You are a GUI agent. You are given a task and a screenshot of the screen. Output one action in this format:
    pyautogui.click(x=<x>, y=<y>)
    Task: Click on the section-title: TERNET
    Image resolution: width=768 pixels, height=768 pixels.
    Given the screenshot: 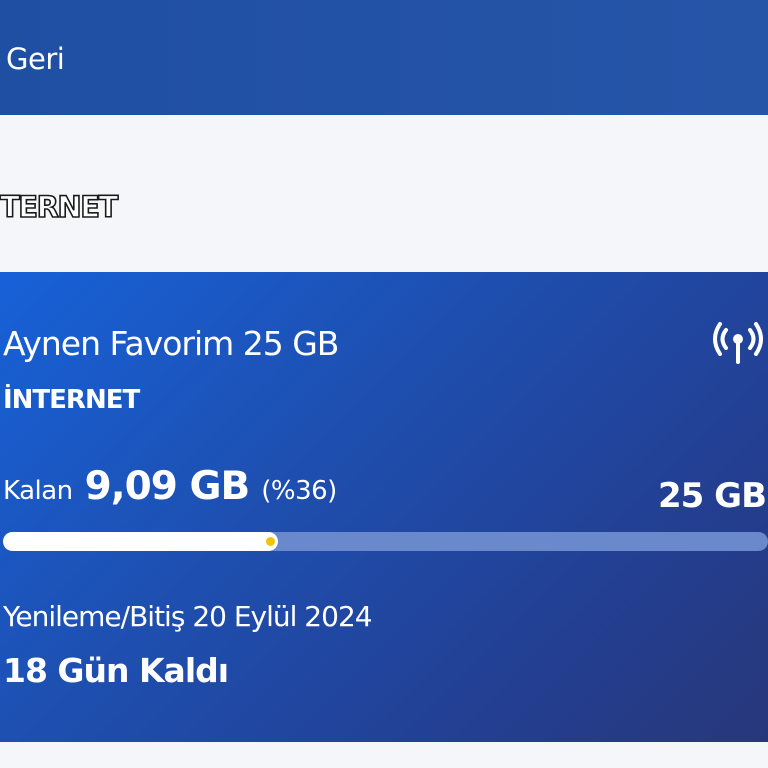 What is the action you would take?
    pyautogui.click(x=59, y=207)
    